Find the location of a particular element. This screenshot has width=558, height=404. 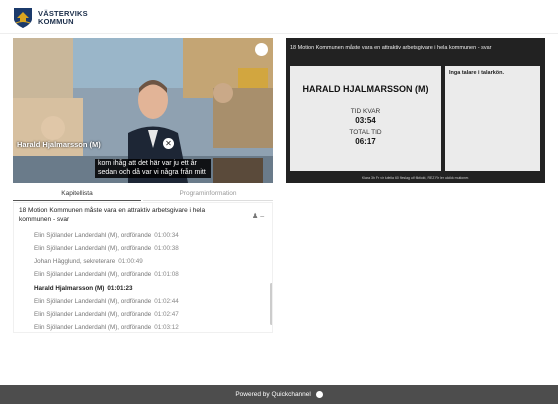

municipality-logo-icon is located at coordinates (23, 18).